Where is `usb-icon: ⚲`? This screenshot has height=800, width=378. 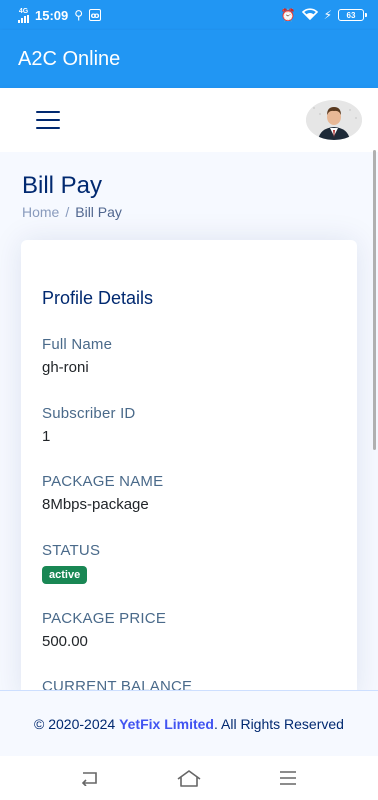
usb-icon: ⚲ is located at coordinates (79, 15).